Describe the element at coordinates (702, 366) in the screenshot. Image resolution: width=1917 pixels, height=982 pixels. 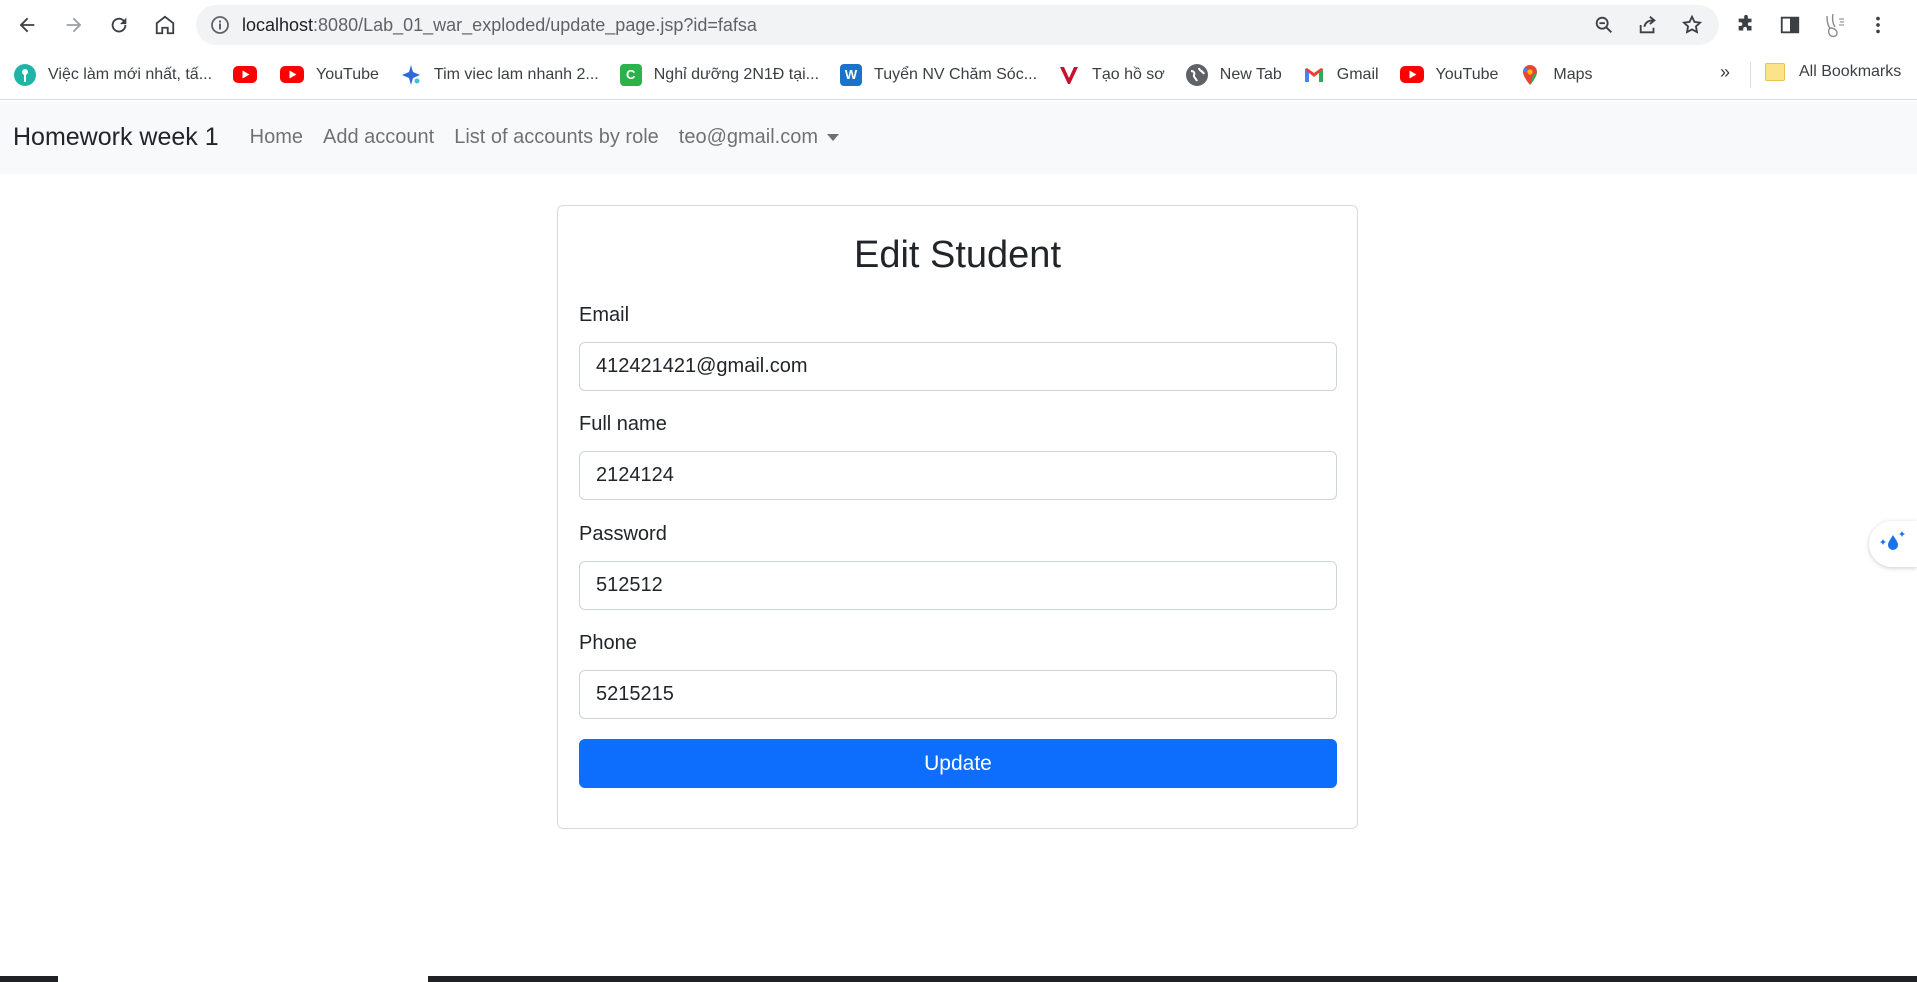
I see `email-value: 412421421@gmail.com` at that location.